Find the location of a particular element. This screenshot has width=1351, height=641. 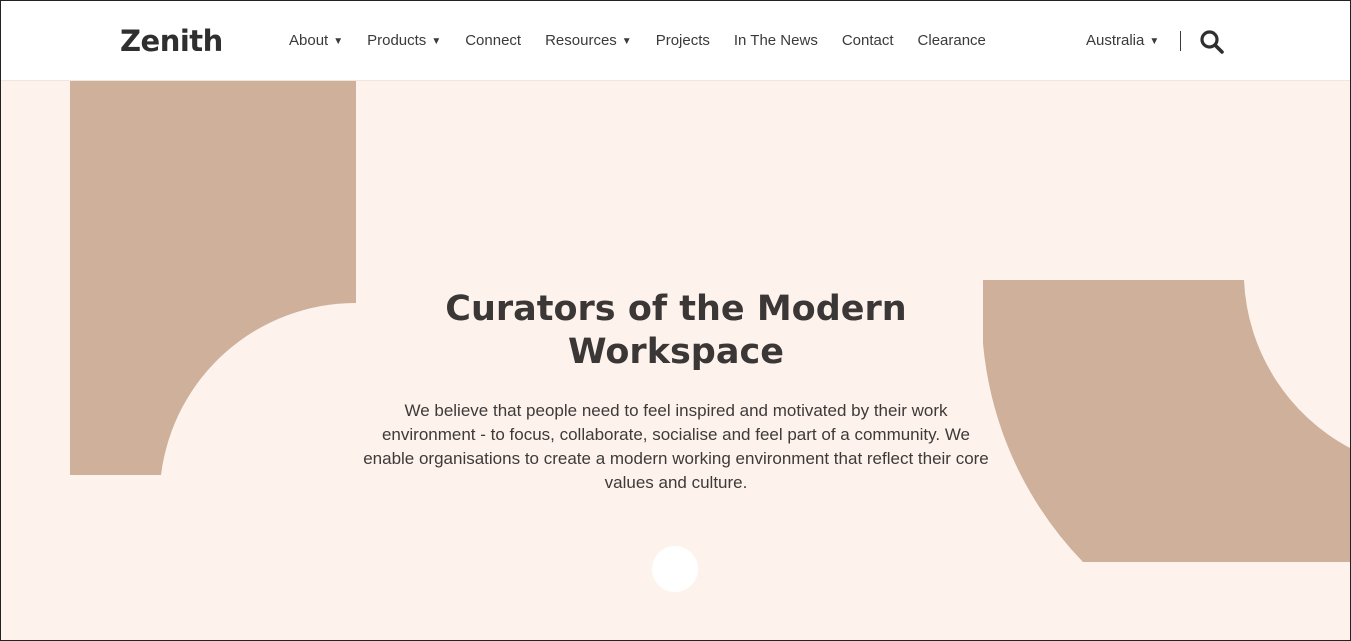

nav-item-label: Connect is located at coordinates (493, 40).